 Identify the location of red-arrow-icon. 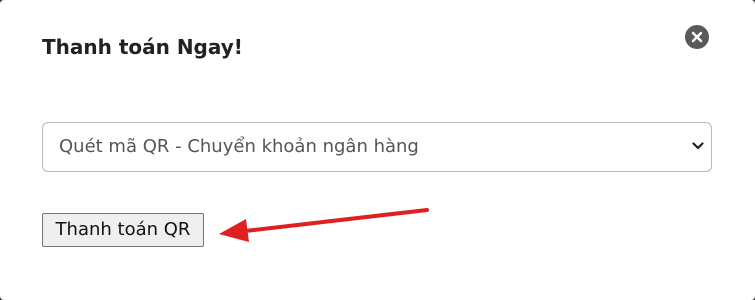
(324, 225).